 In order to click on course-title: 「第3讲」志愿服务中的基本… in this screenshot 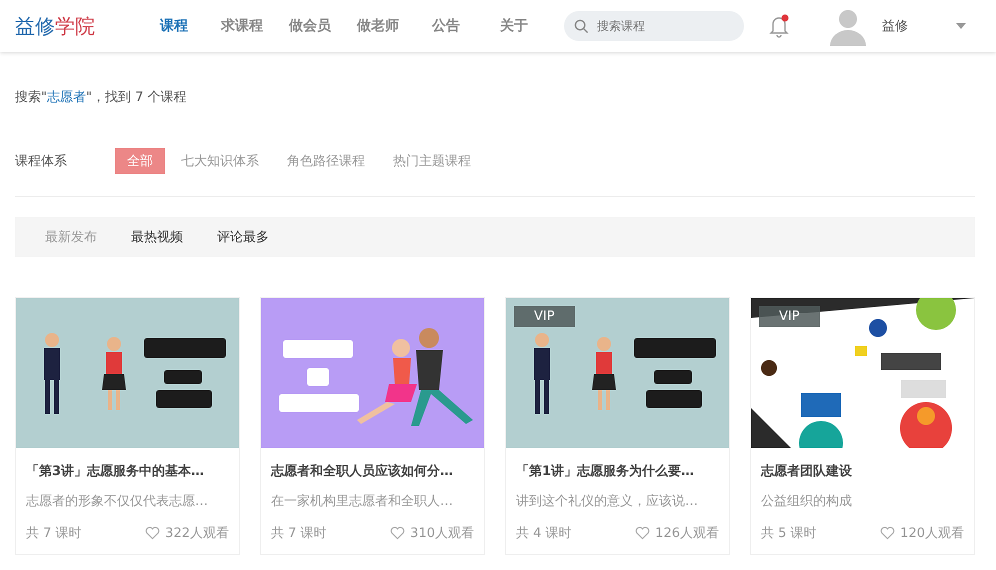, I will do `click(127, 471)`.